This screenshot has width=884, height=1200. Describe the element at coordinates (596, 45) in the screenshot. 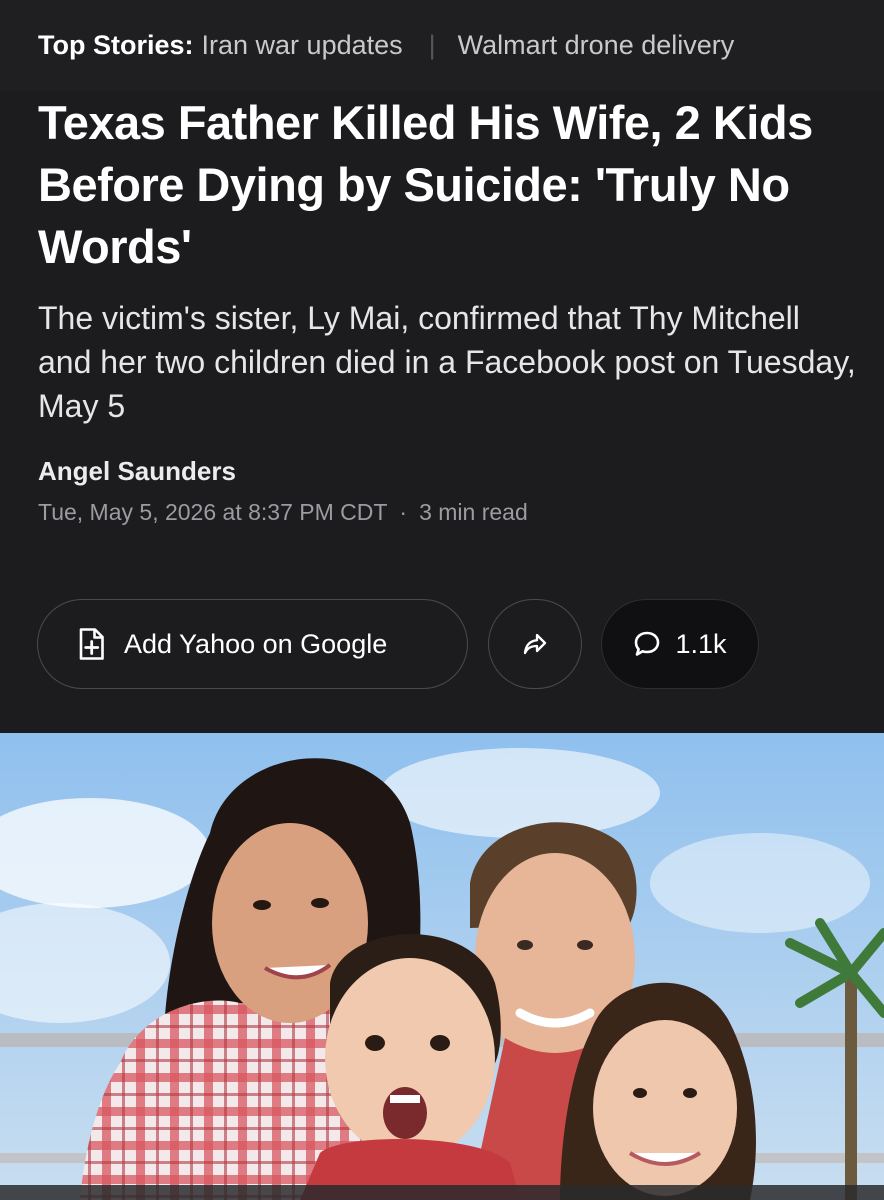

I see `top-story-link: Walmart drone delivery` at that location.